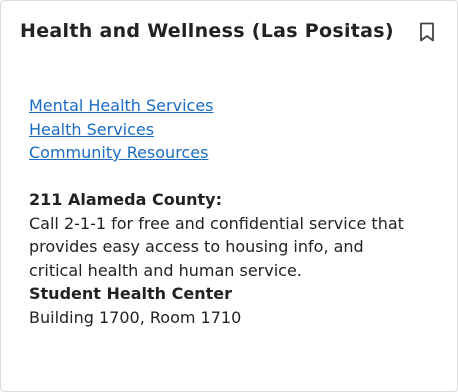 Image resolution: width=458 pixels, height=392 pixels. I want to click on county-heading: 211 Alameda County:, so click(125, 199).